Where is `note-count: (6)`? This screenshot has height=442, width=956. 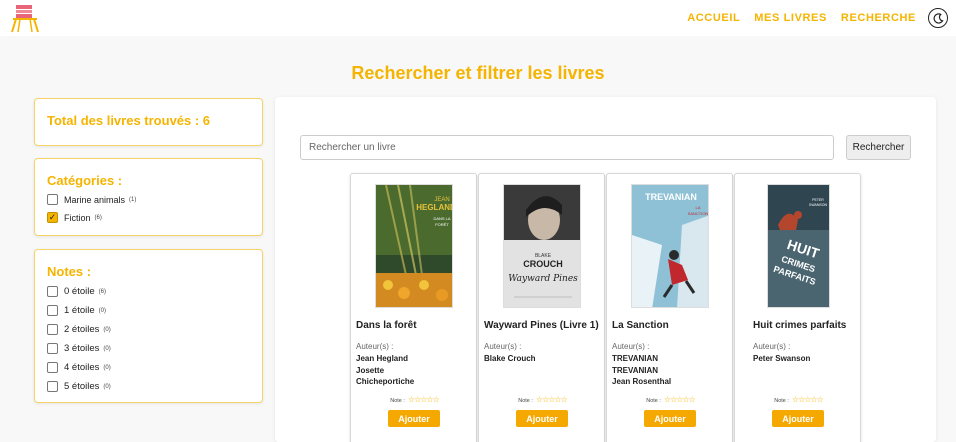 note-count: (6) is located at coordinates (102, 291).